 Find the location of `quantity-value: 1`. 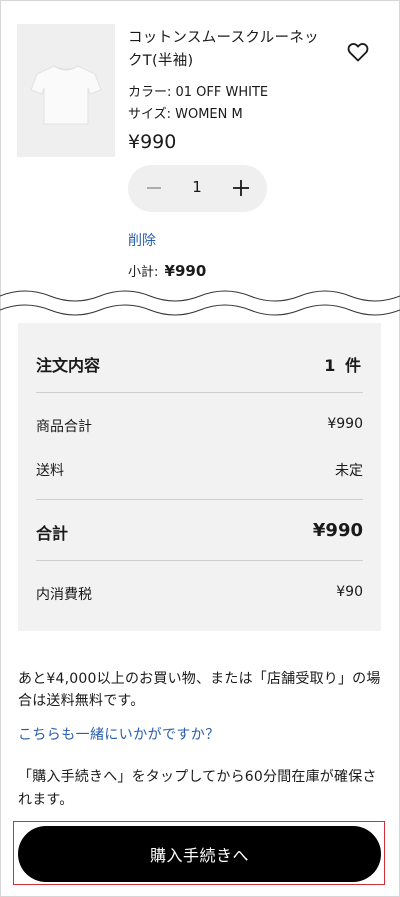

quantity-value: 1 is located at coordinates (197, 187).